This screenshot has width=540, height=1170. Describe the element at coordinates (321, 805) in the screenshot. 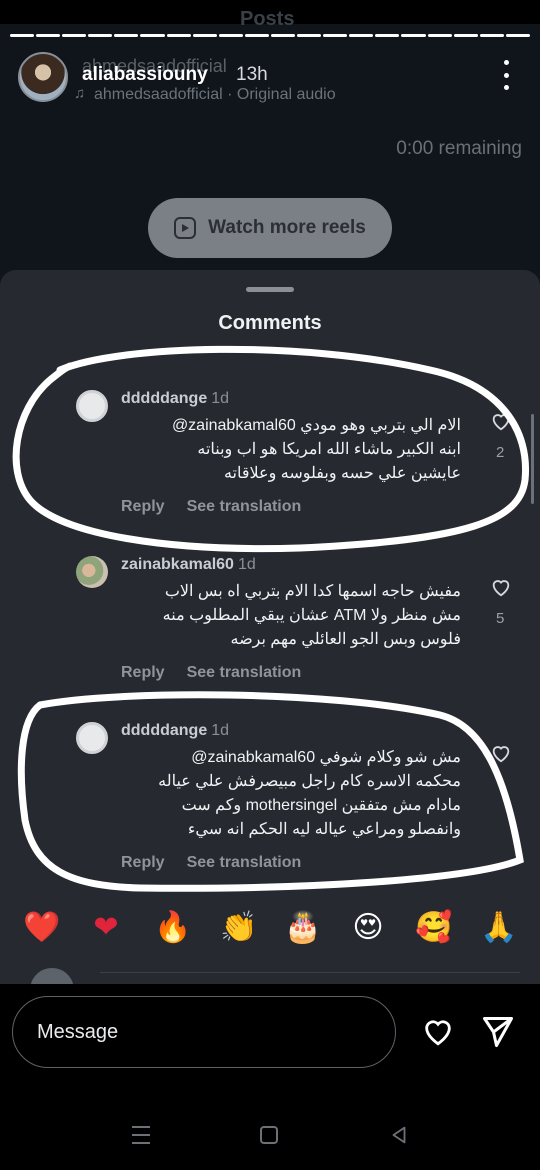

I see `comment-line: مادام مش متفقين mothersingel وكم ست` at that location.